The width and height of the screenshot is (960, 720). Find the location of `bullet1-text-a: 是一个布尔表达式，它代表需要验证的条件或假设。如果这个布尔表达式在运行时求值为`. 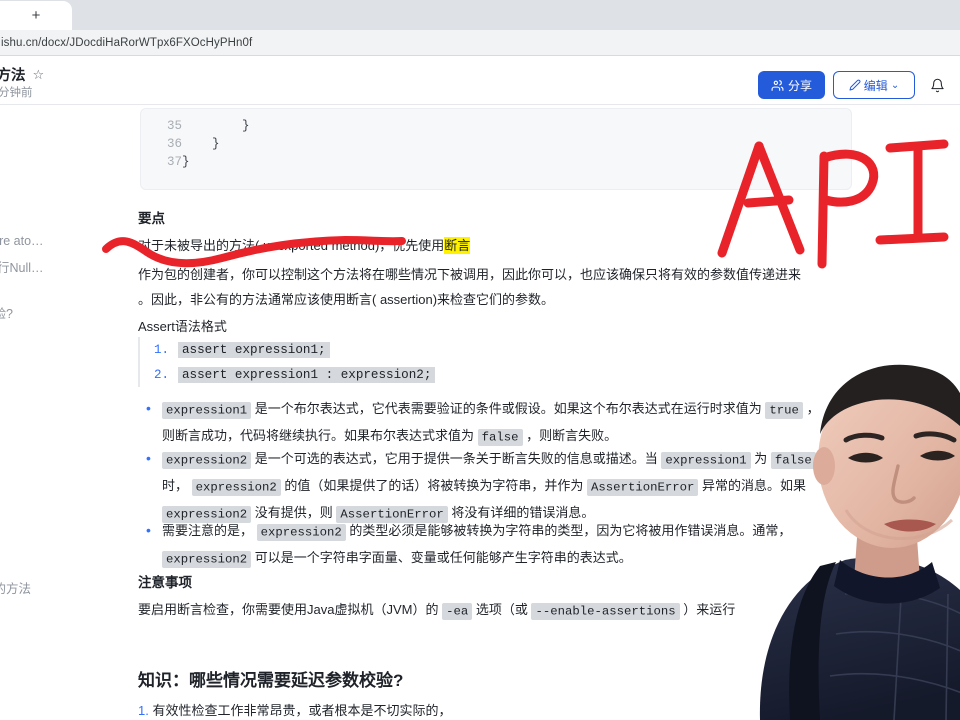

bullet1-text-a: 是一个布尔表达式，它代表需要验证的条件或假设。如果这个布尔表达式在运行时求值为 is located at coordinates (508, 408).